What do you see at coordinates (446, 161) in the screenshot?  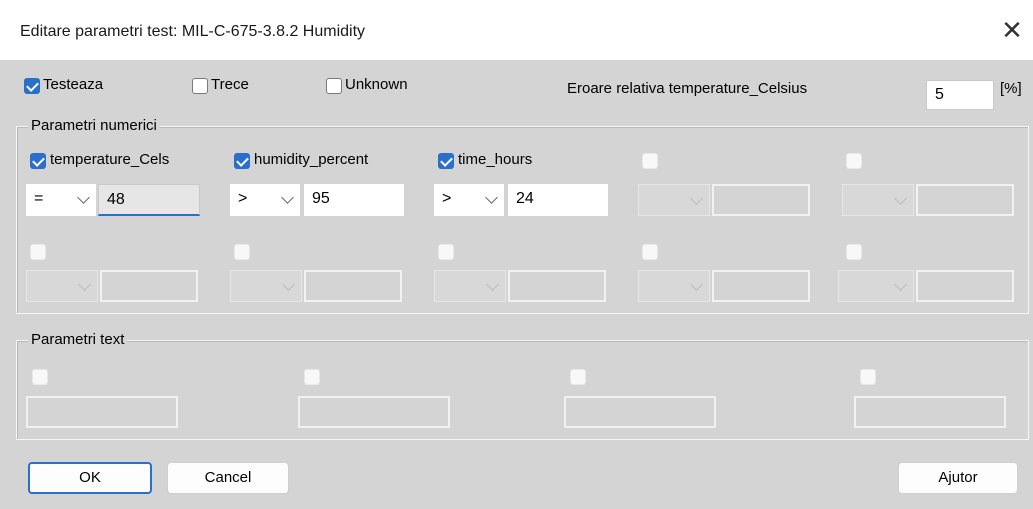 I see `param3-checkbox` at bounding box center [446, 161].